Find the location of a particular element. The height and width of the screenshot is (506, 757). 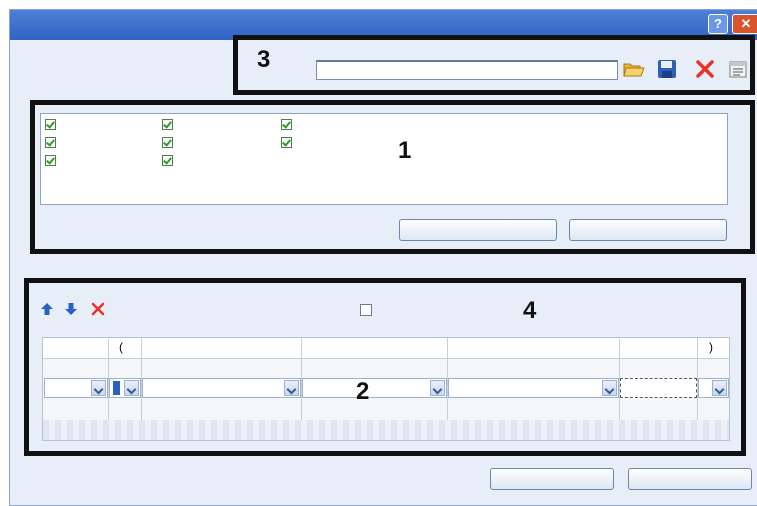

cancel-button is located at coordinates (690, 479).